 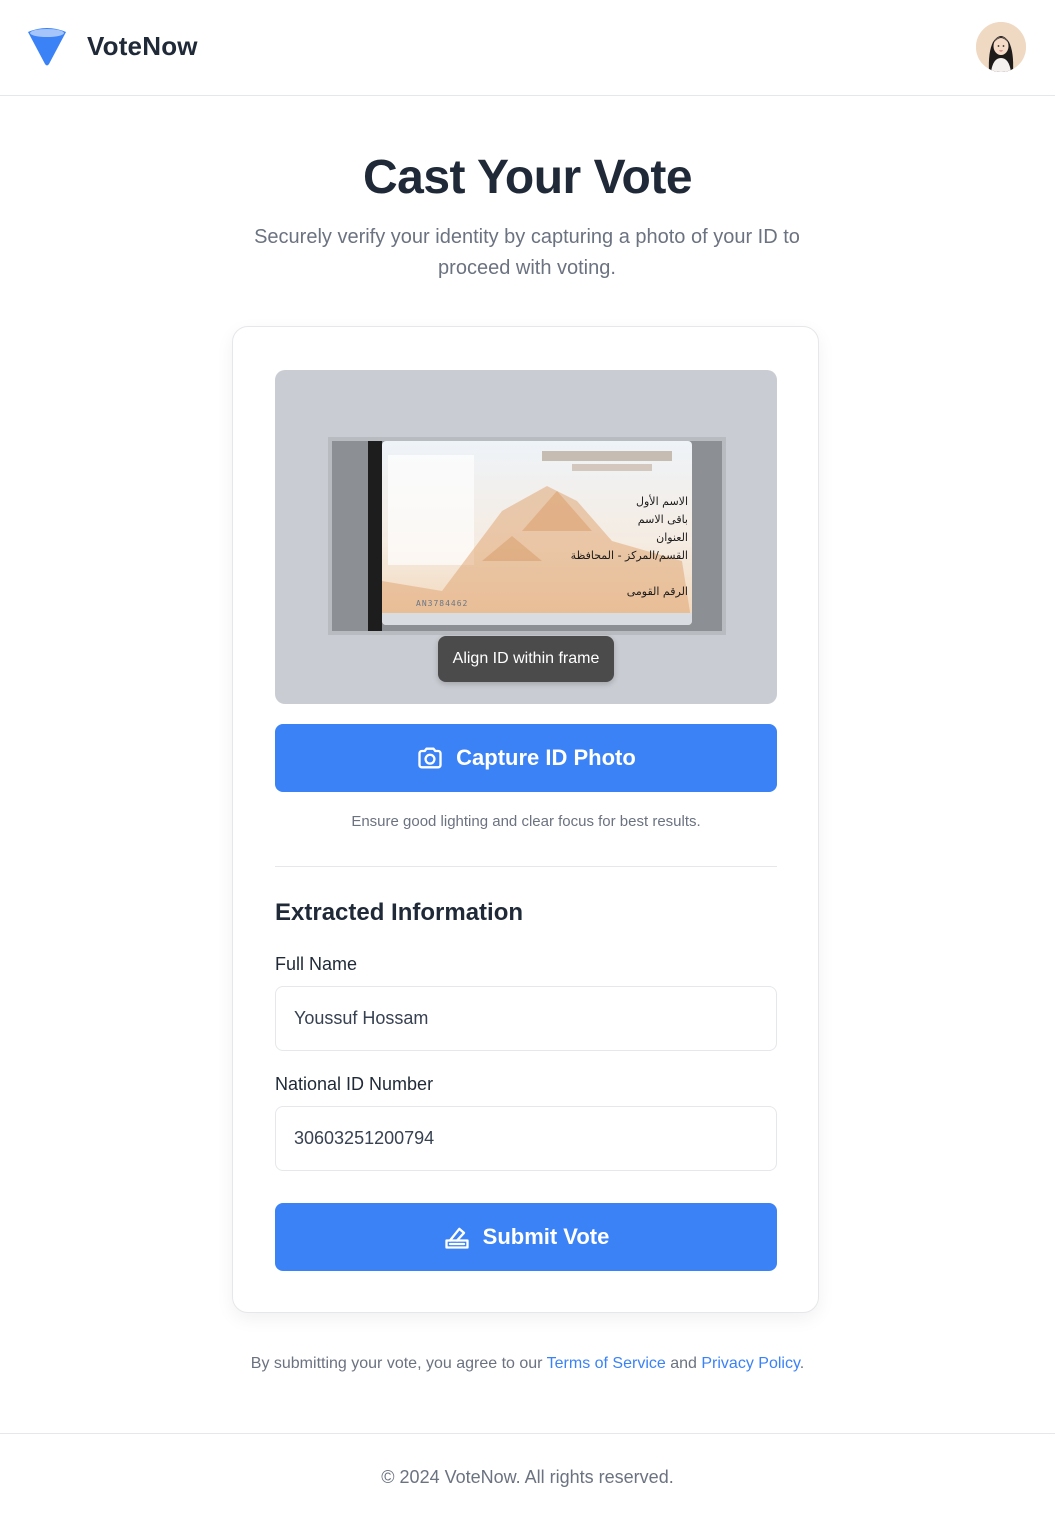 I want to click on page-footer: © 2024 VoteNow. All rights reserved., so click(x=527, y=1476).